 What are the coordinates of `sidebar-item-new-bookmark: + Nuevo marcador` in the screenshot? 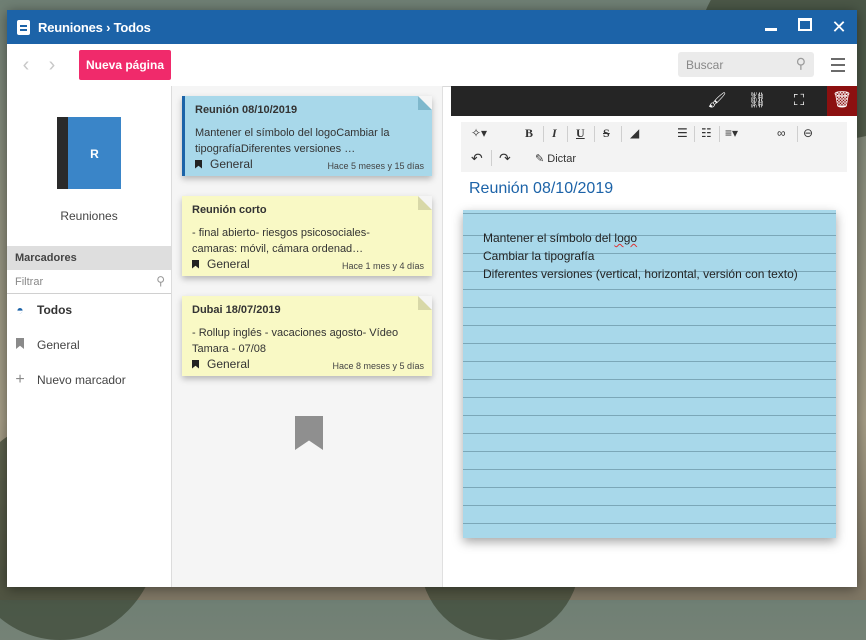 It's located at (89, 380).